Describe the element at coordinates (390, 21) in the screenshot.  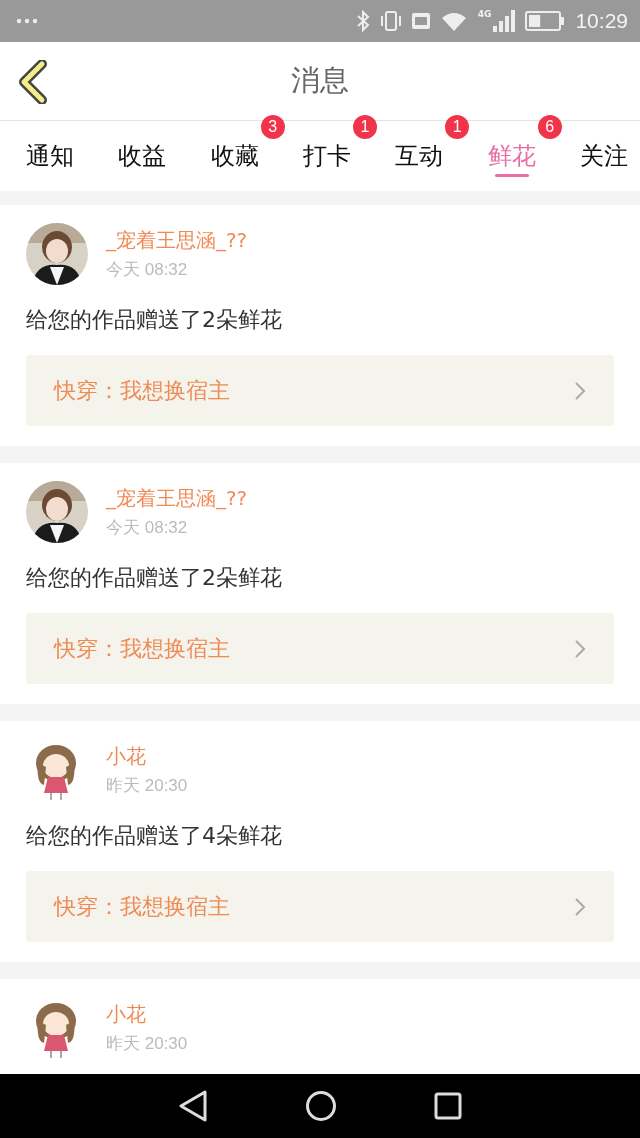
I see `vibrate-icon` at that location.